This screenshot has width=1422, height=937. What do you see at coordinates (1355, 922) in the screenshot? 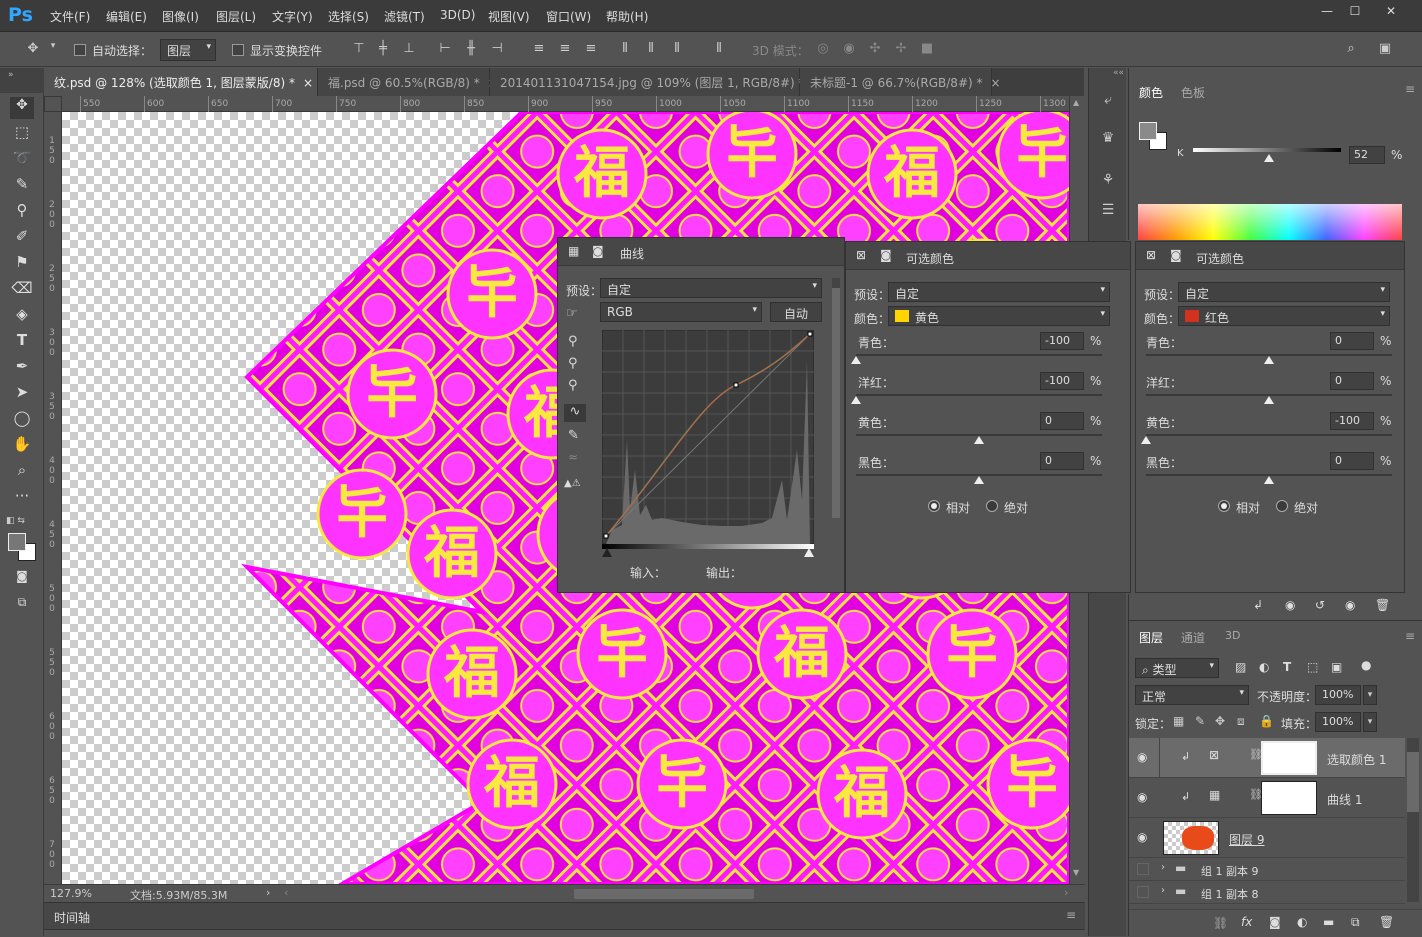
I see `new-layer-icon: ⧉` at bounding box center [1355, 922].